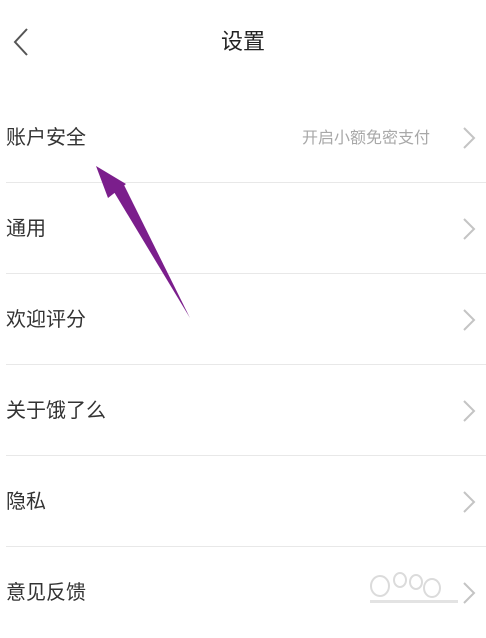 Image resolution: width=486 pixels, height=638 pixels. I want to click on page-title: 设置, so click(242, 42).